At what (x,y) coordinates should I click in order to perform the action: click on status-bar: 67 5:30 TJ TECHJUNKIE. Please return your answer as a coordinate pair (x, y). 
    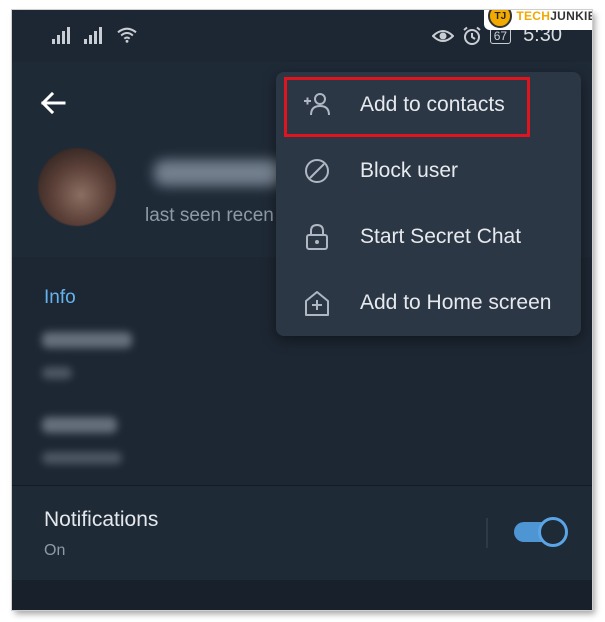
    Looking at the image, I should click on (302, 36).